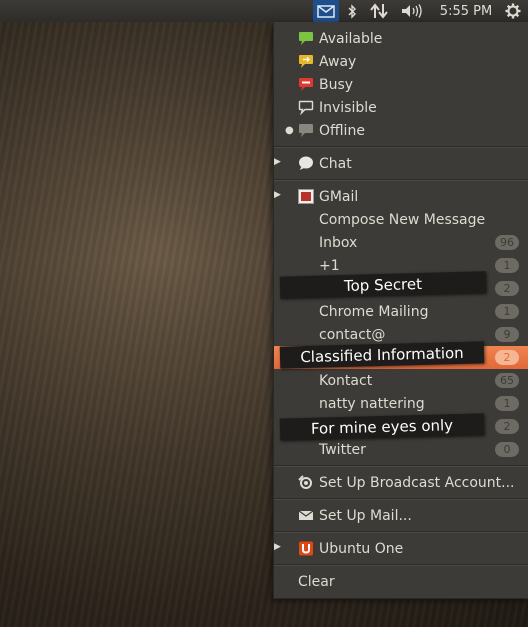  I want to click on status-label: Busy, so click(336, 84).